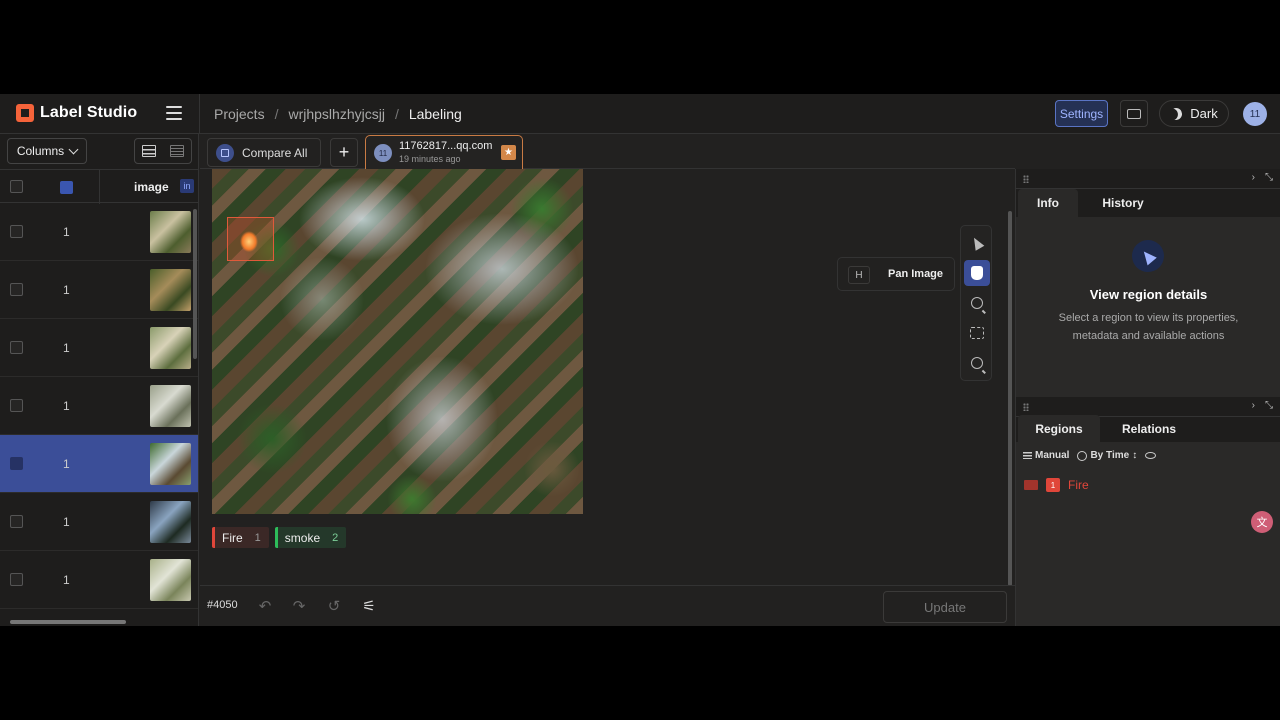  I want to click on region-item: 1 Fire, so click(1056, 485).